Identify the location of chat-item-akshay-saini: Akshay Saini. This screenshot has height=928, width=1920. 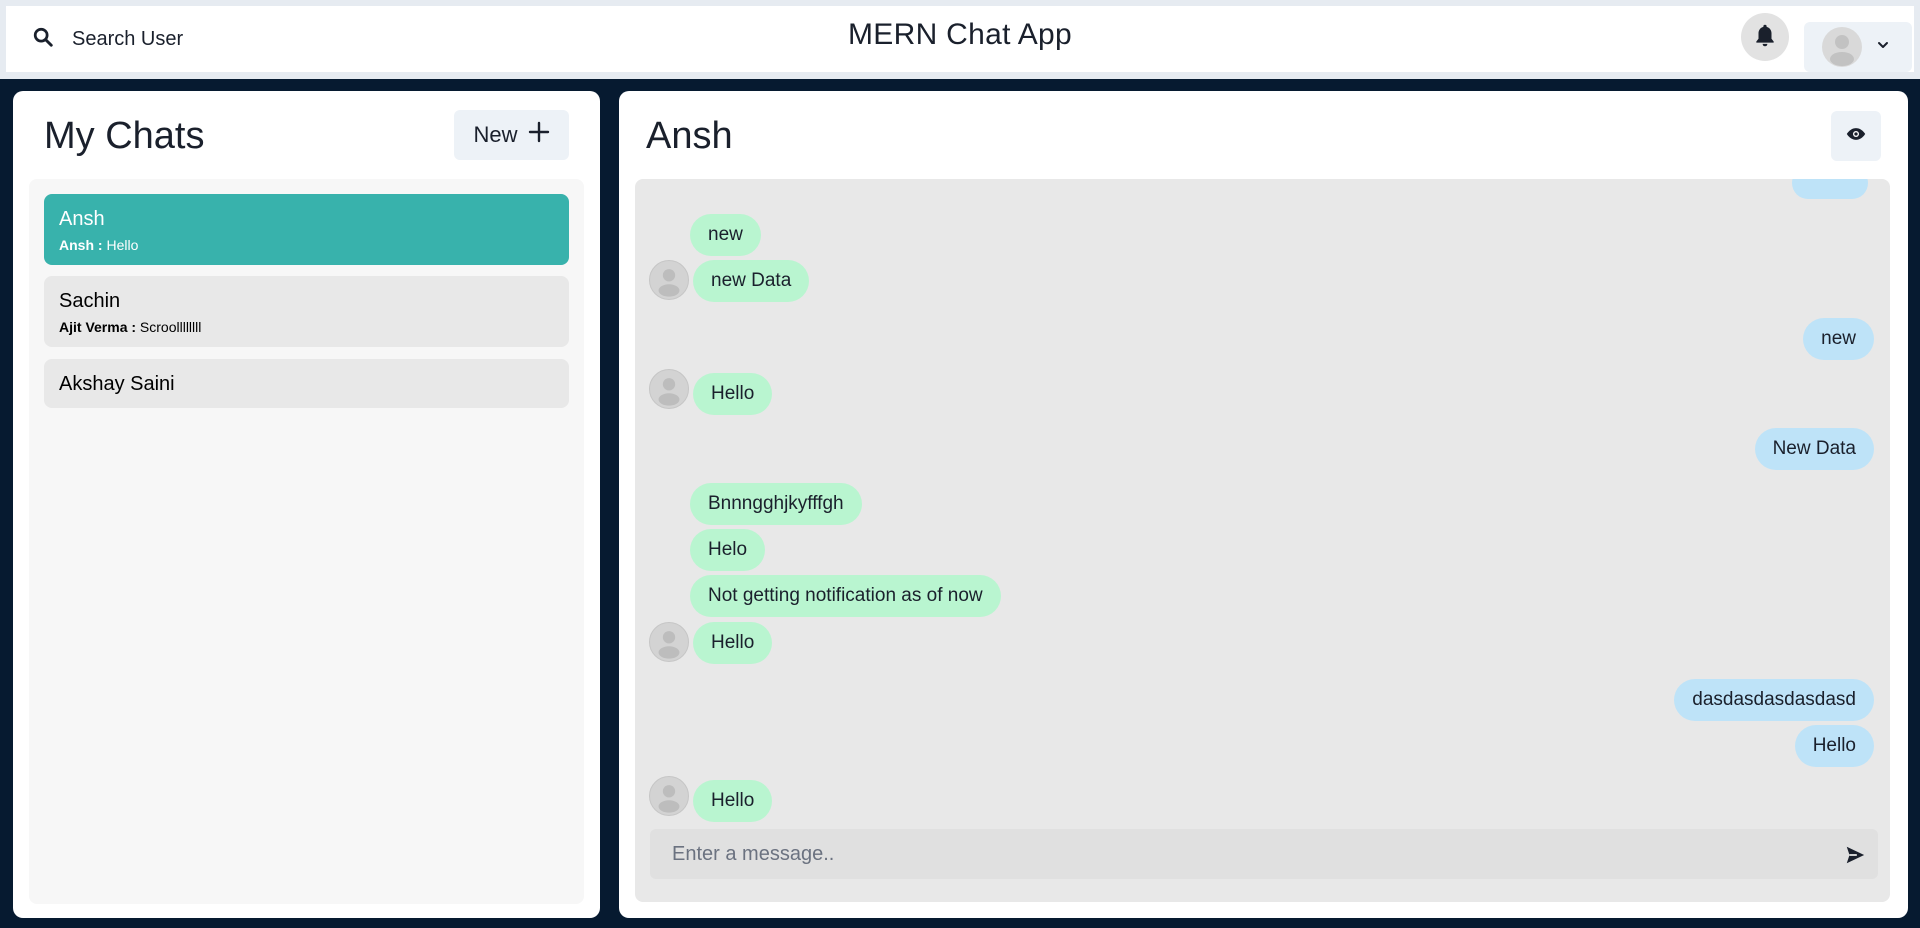
(306, 383).